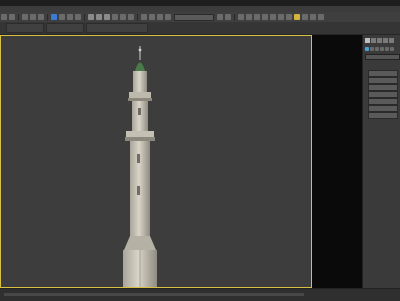  What do you see at coordinates (131, 17) in the screenshot?
I see `manipulate-icon` at bounding box center [131, 17].